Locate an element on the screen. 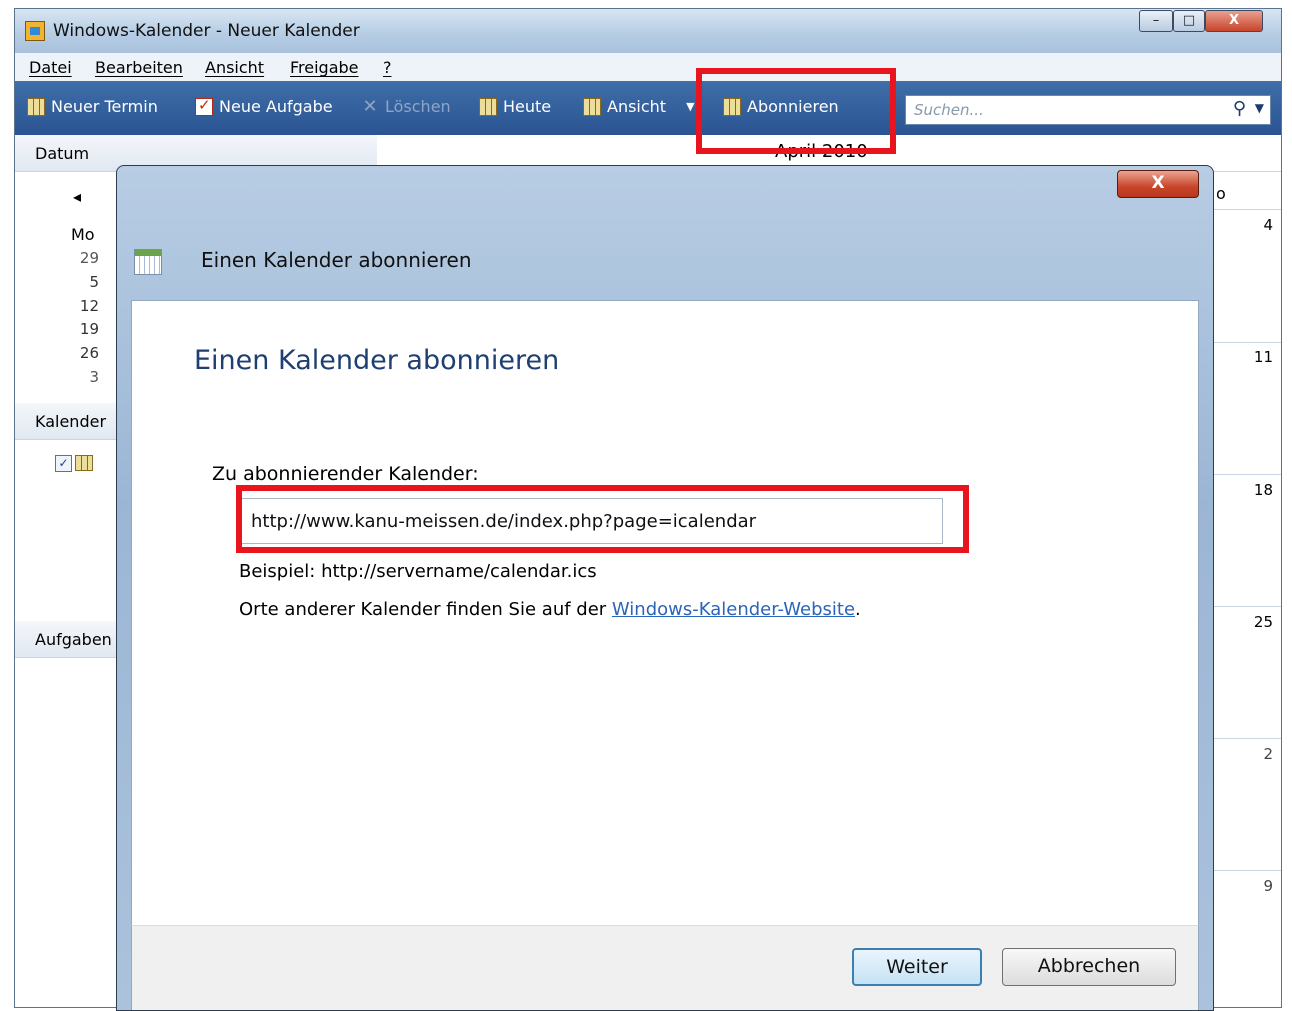 The width and height of the screenshot is (1292, 1011). maximize-button: □ is located at coordinates (1189, 21).